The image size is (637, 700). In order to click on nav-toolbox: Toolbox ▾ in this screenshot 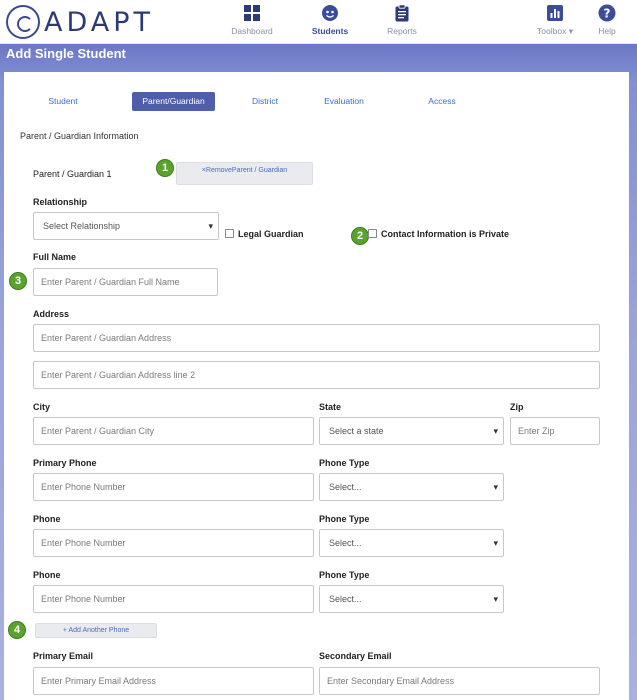, I will do `click(555, 20)`.